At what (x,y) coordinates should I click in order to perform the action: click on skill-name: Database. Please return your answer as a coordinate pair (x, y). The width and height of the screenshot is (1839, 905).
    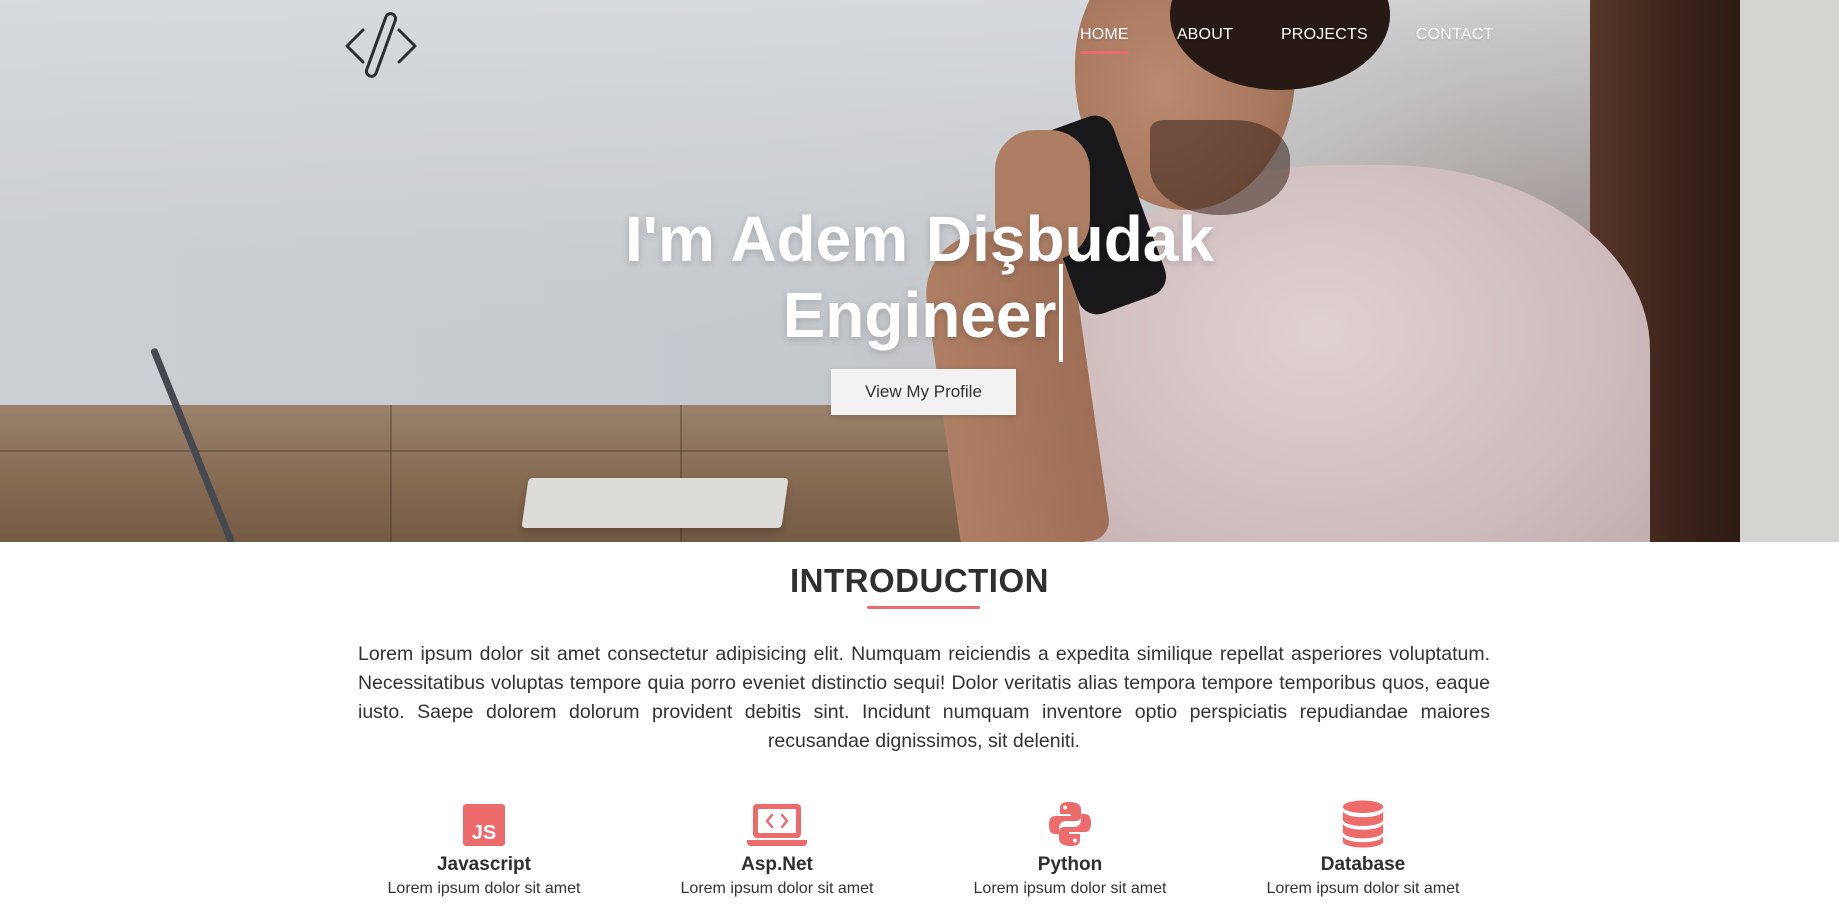
    Looking at the image, I should click on (1363, 864).